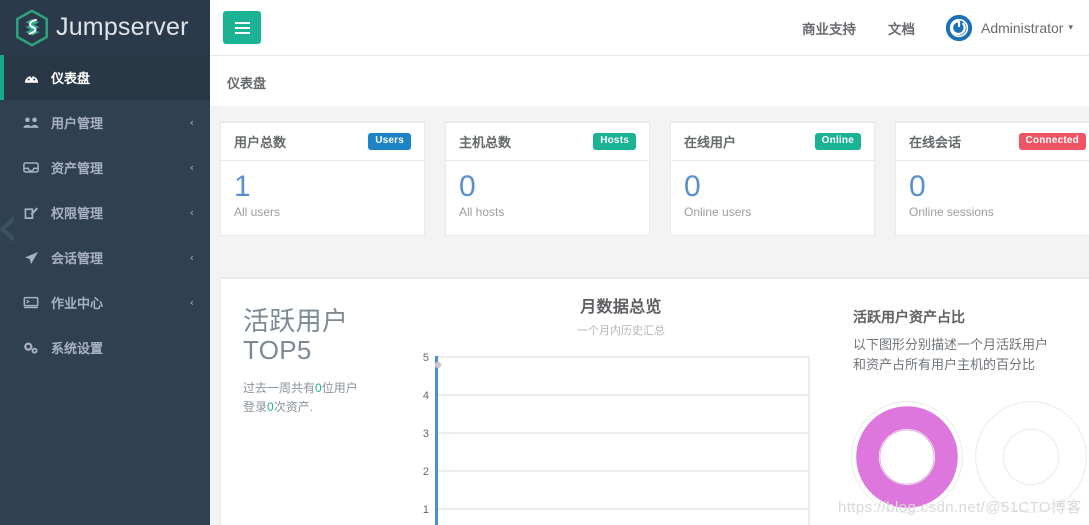  I want to click on active-users-top5-section: 活跃用户 TOP5 过去一周共有0位用户登录0次资产., so click(316, 402).